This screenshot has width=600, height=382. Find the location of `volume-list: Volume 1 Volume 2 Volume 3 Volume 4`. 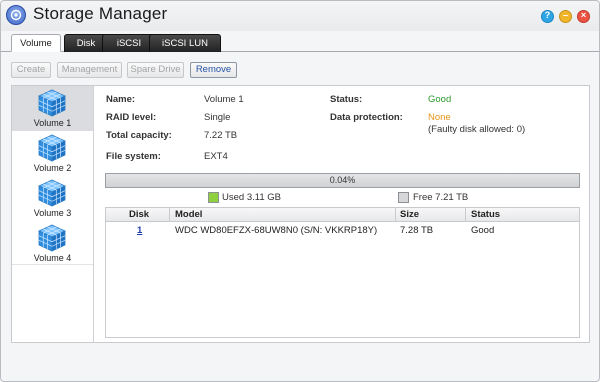

volume-list: Volume 1 Volume 2 Volume 3 Volume 4 is located at coordinates (53, 214).